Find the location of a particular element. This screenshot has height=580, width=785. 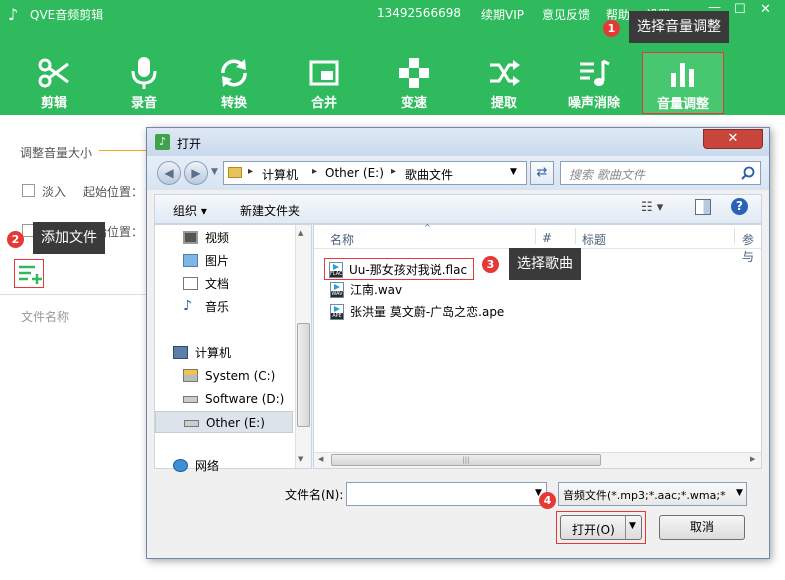

renew-vip-link: 续期VIP is located at coordinates (502, 14).